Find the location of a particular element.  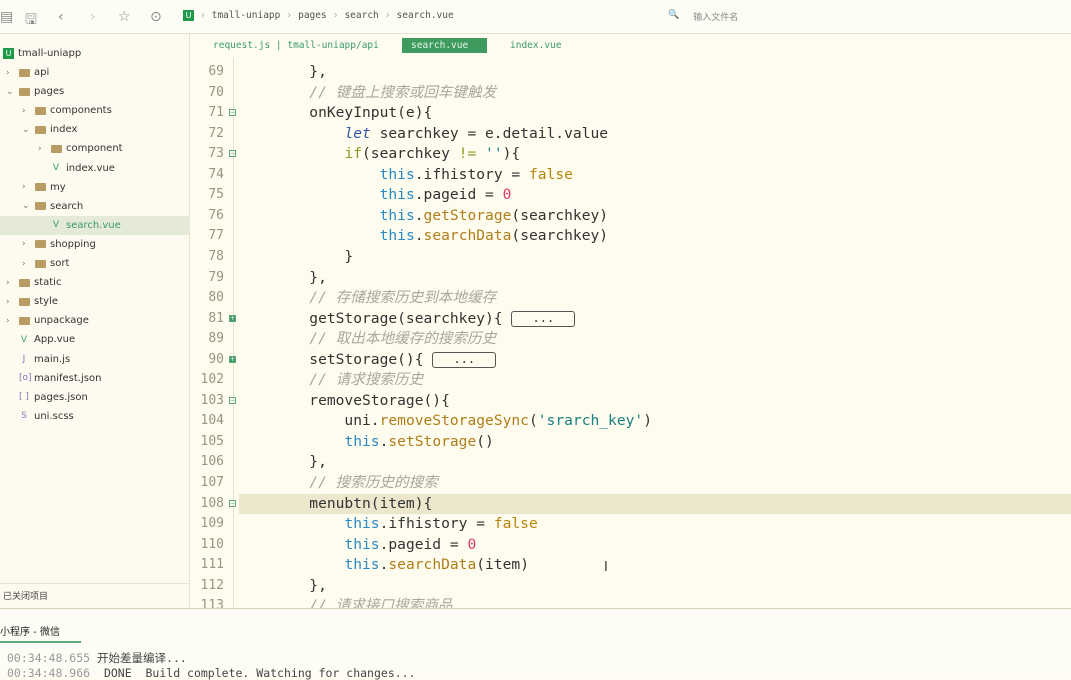

code-line: // 取出本地缓存的搜索历史 is located at coordinates (655, 339).